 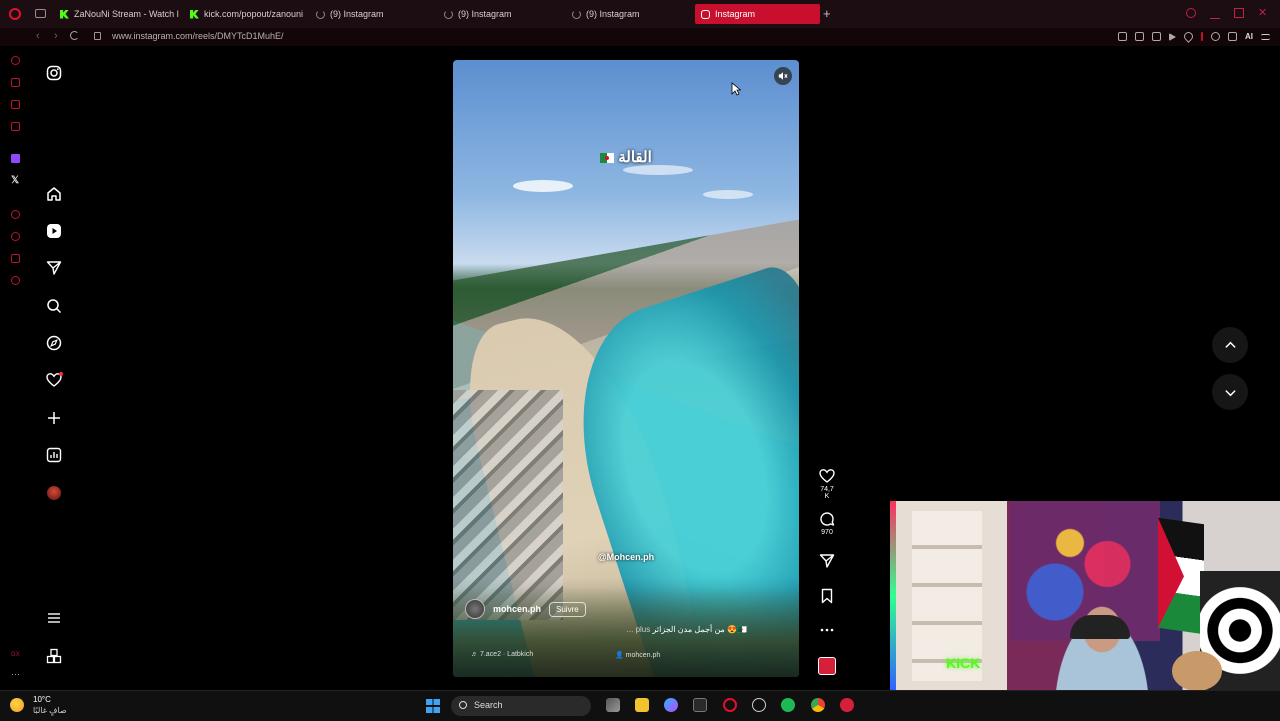 I want to click on search-icon, so click(x=54, y=306).